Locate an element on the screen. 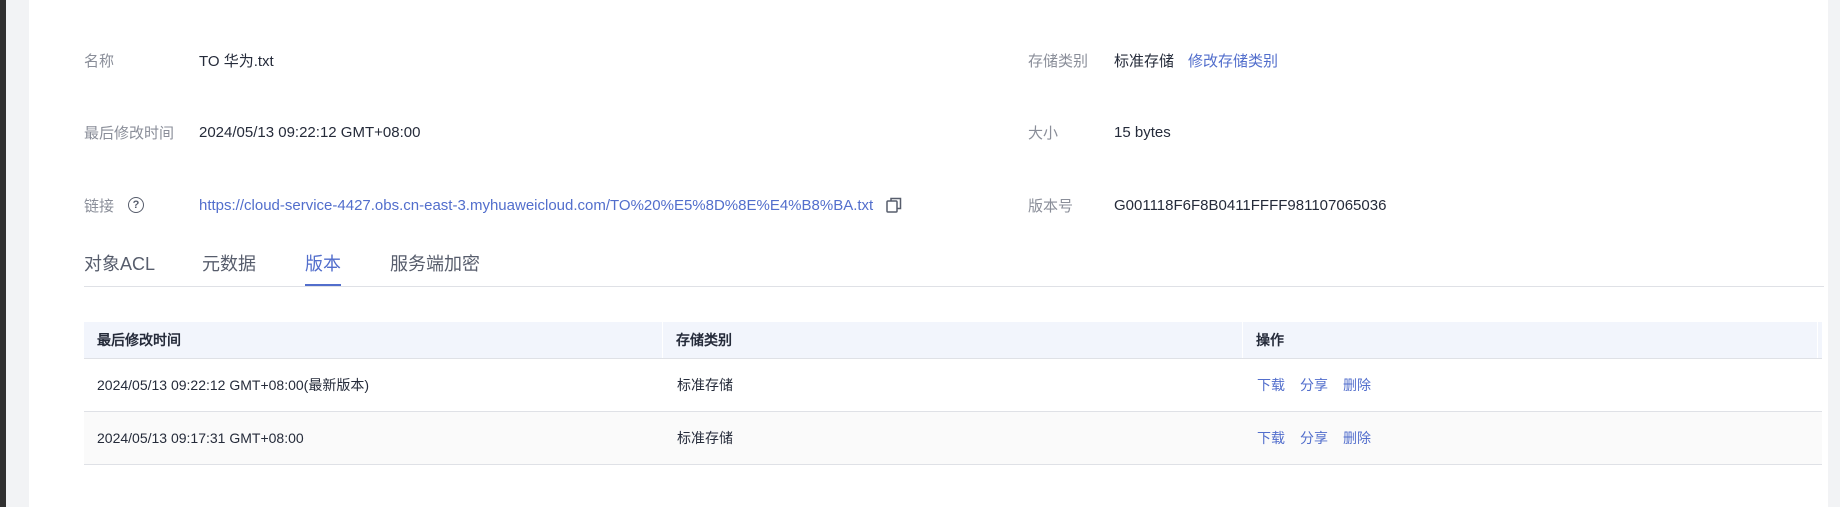  column-header-storage-class: 存储类别 is located at coordinates (704, 340).